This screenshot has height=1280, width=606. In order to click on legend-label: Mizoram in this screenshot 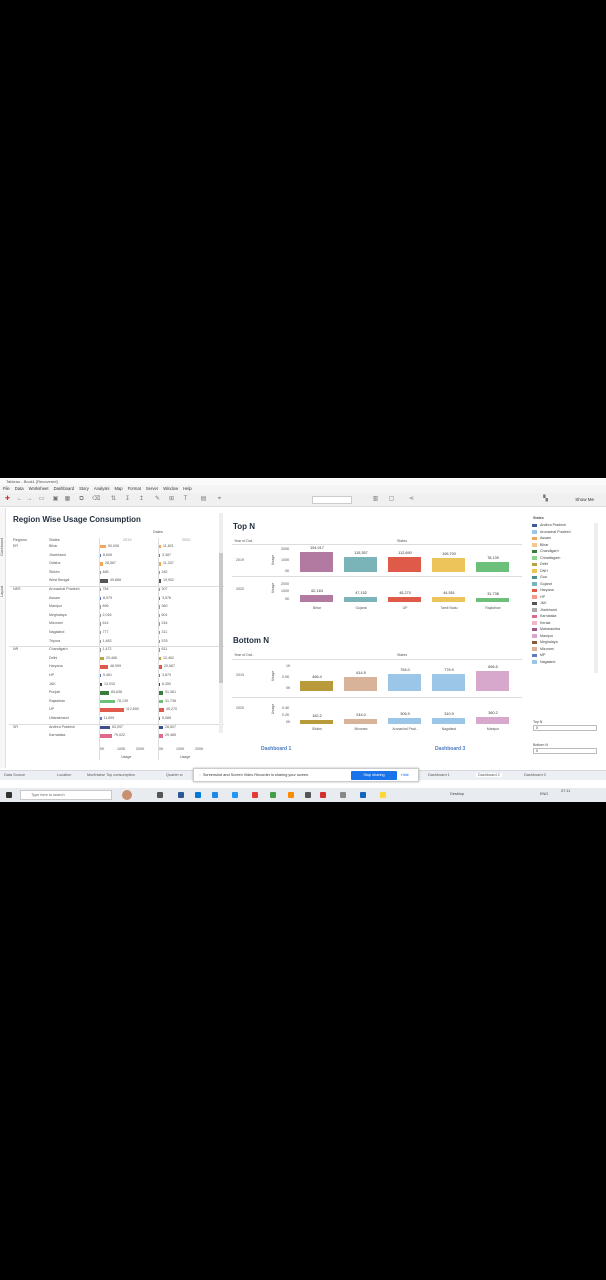, I will do `click(547, 648)`.